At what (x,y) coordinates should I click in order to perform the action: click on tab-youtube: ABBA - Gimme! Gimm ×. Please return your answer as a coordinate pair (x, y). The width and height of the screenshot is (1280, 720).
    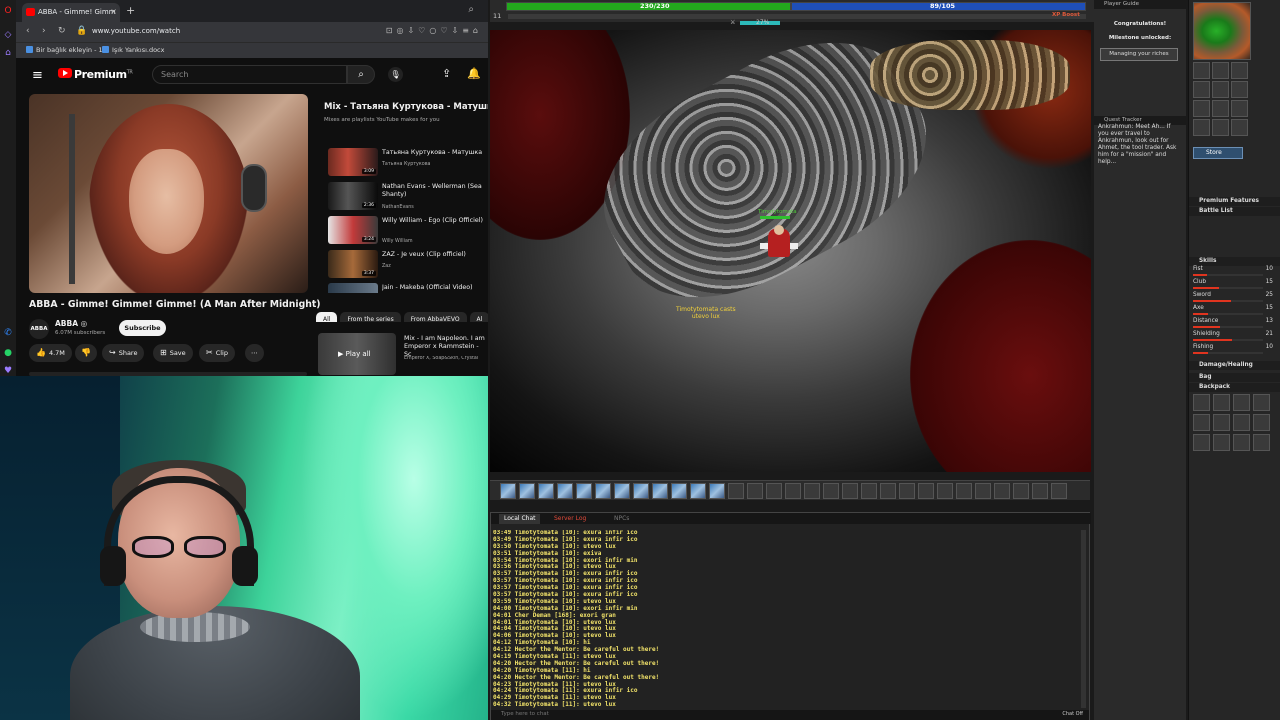
    Looking at the image, I should click on (71, 12).